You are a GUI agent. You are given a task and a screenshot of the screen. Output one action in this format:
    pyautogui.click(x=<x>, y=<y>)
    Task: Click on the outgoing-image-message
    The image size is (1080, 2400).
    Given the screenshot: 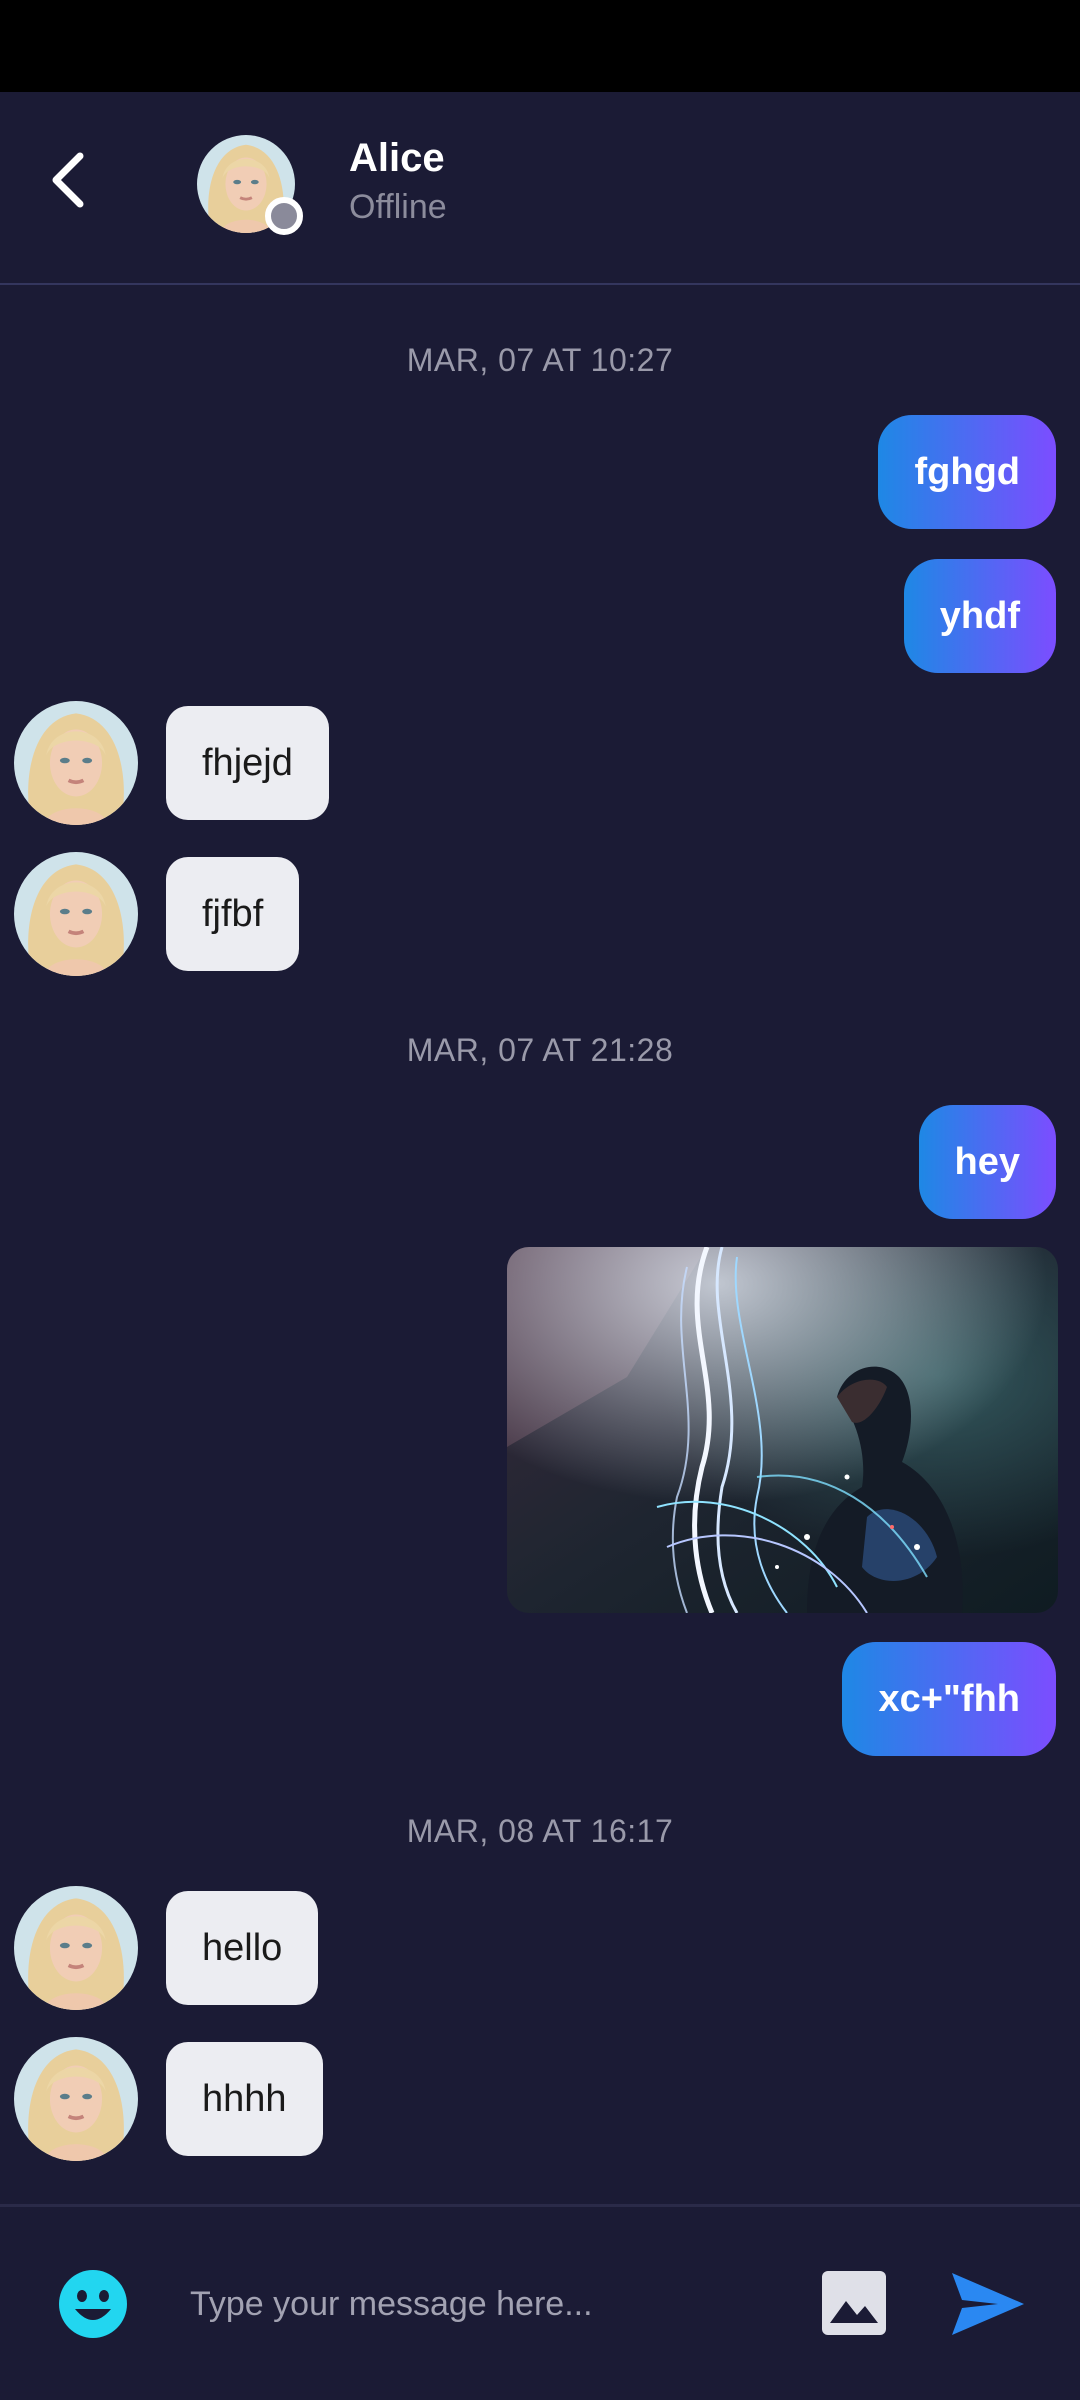 What is the action you would take?
    pyautogui.click(x=782, y=1430)
    